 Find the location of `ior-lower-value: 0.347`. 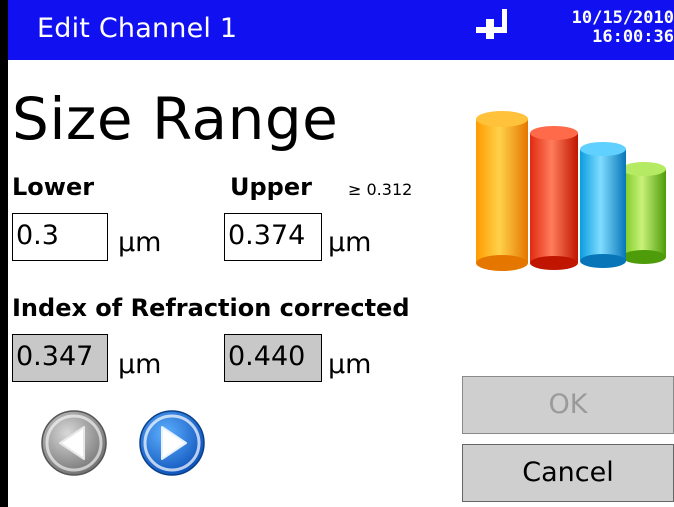

ior-lower-value: 0.347 is located at coordinates (60, 358).